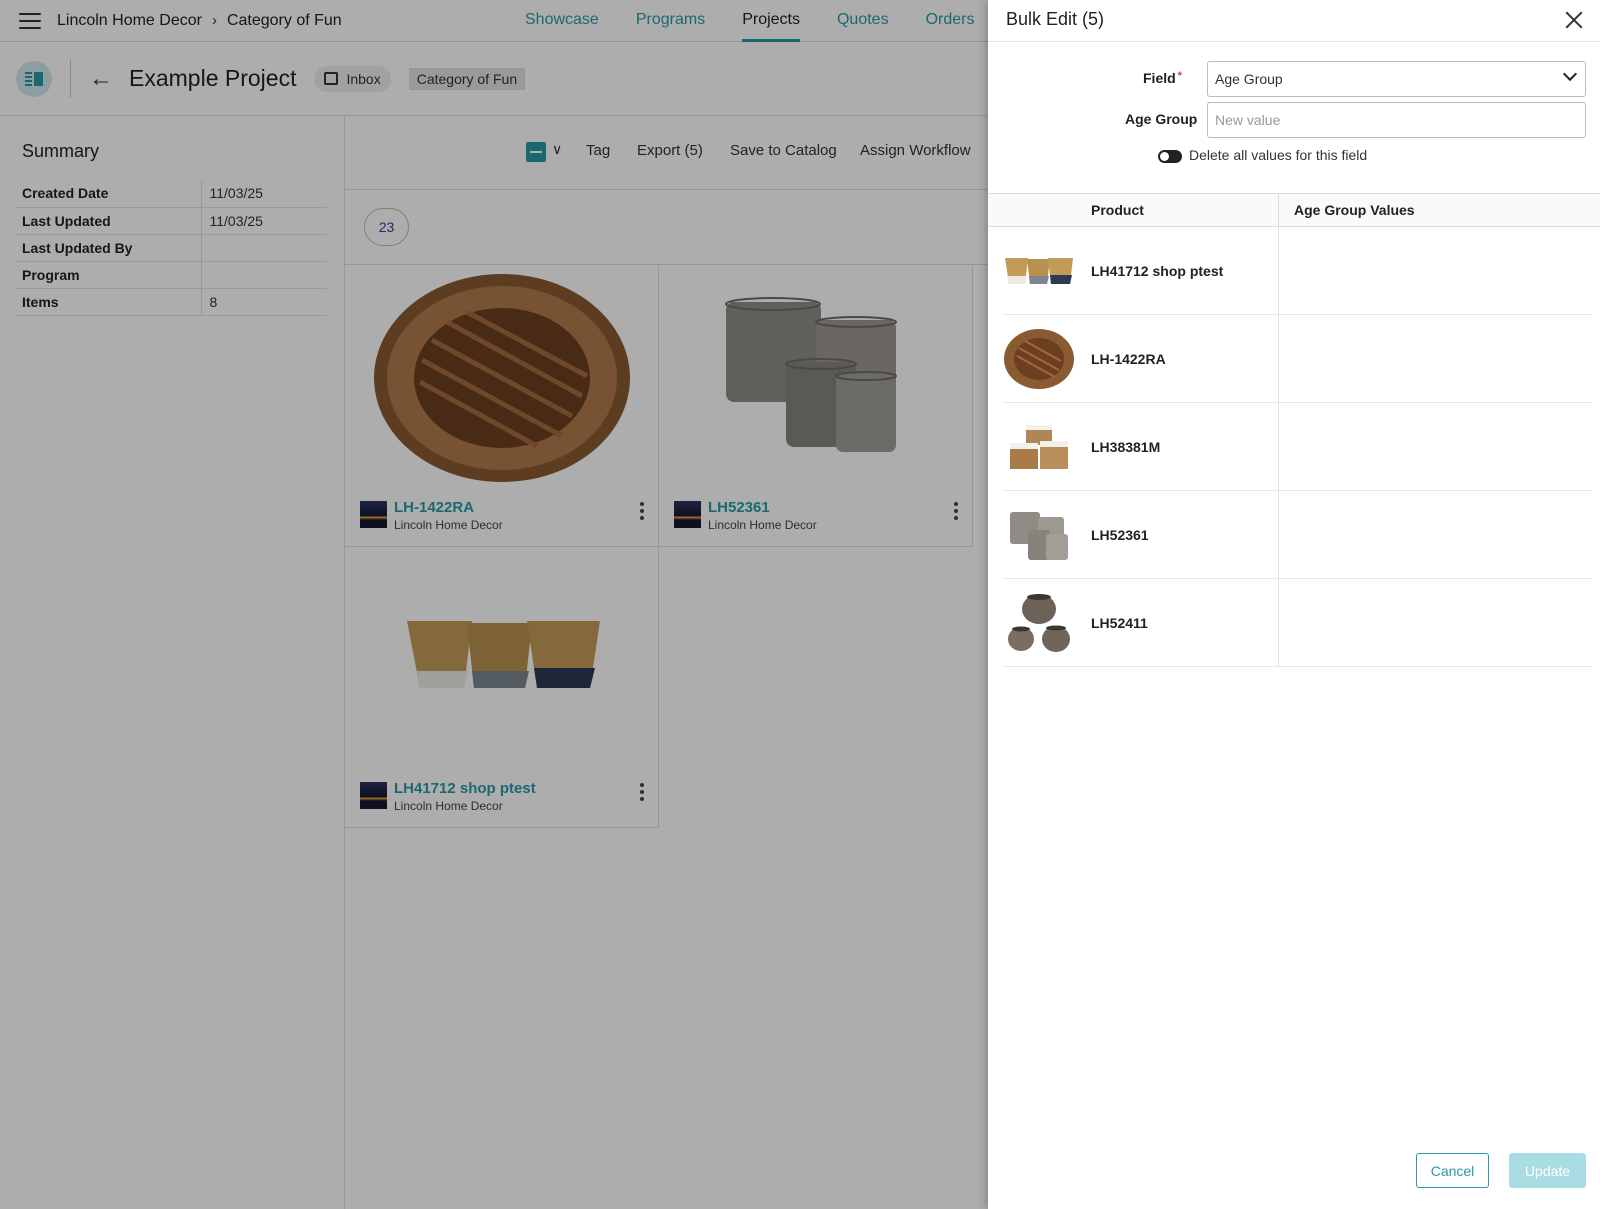  What do you see at coordinates (1170, 156) in the screenshot?
I see `delete-values-toggle` at bounding box center [1170, 156].